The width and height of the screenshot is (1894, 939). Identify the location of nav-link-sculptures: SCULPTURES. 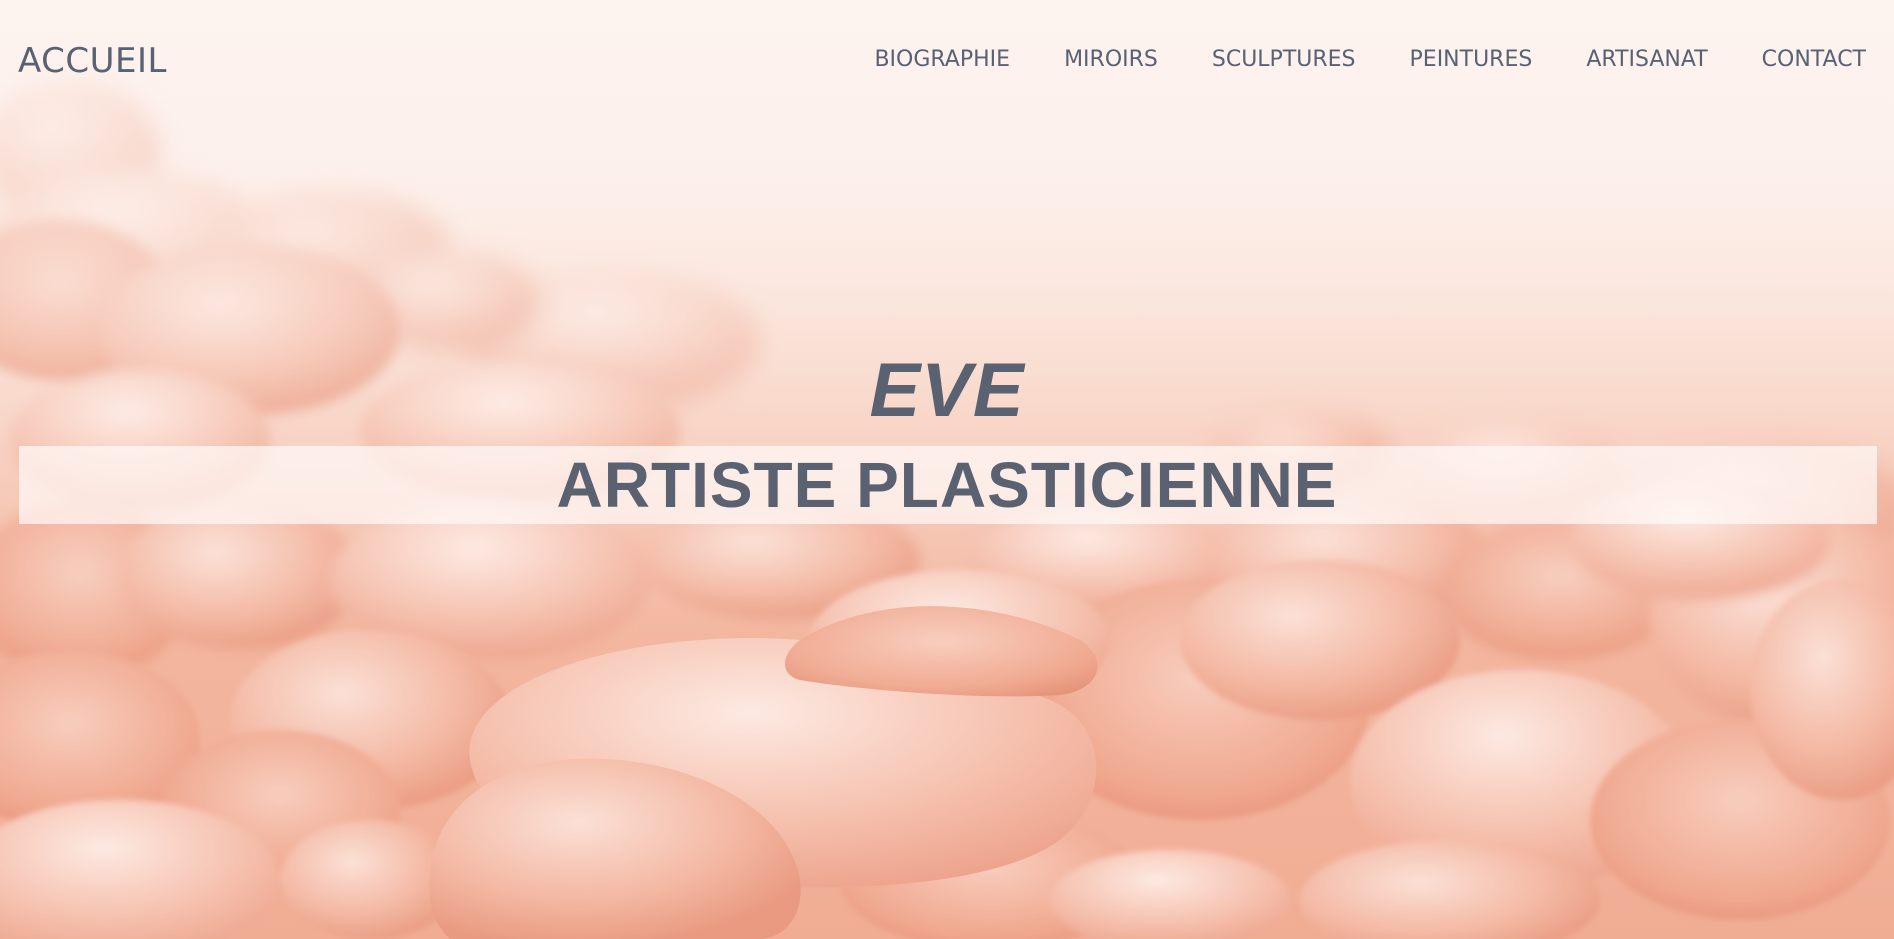
(1284, 60).